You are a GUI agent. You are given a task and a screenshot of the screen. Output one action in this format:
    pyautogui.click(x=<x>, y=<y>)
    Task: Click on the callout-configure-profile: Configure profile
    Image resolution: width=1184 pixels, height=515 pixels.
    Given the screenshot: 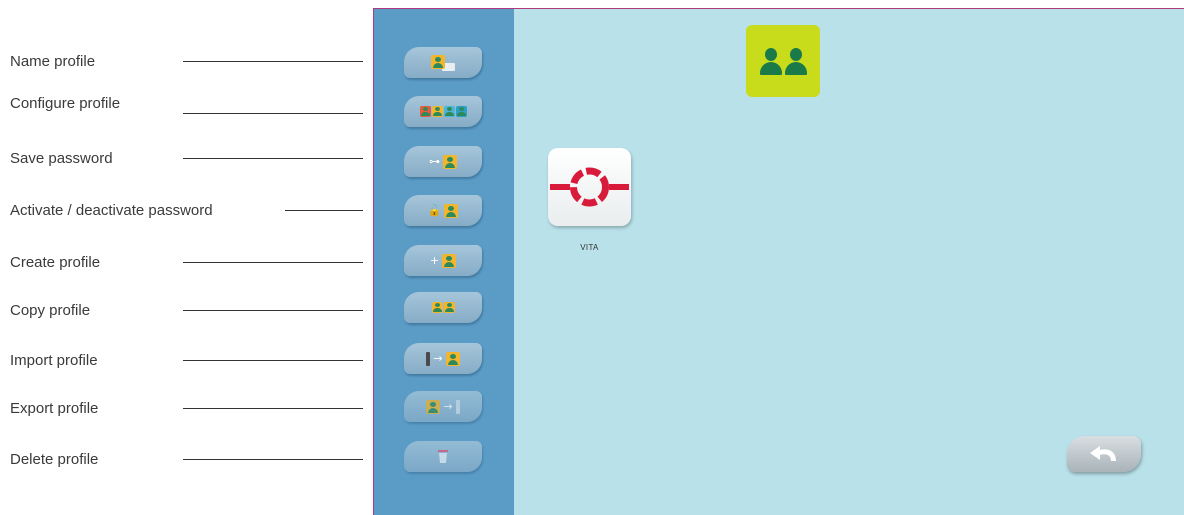 What is the action you would take?
    pyautogui.click(x=65, y=103)
    